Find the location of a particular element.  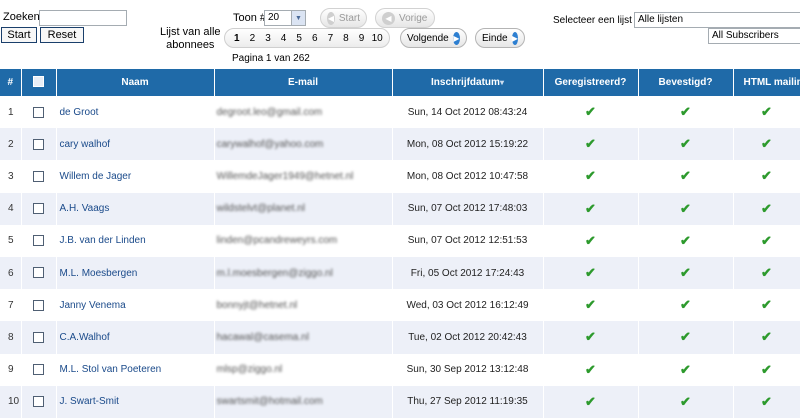

end-button: Einde ▶ is located at coordinates (500, 38).